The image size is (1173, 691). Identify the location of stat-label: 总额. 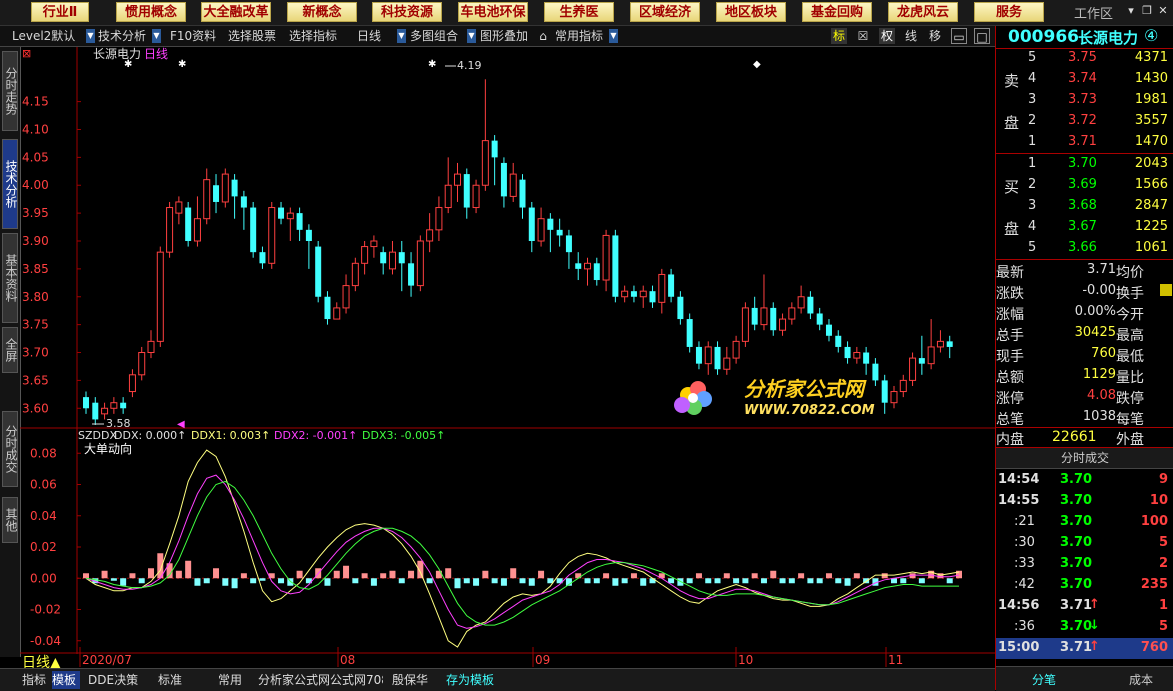
(1010, 378).